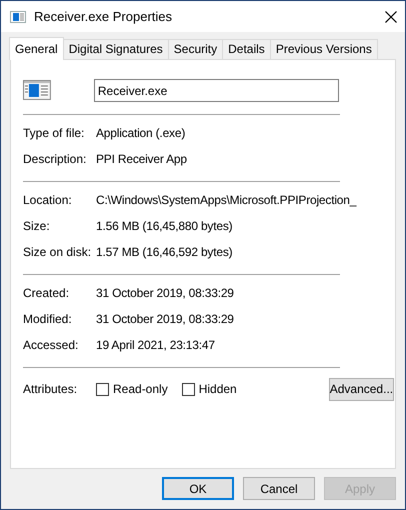 The height and width of the screenshot is (510, 406). I want to click on property-label: Type of file:, so click(54, 133).